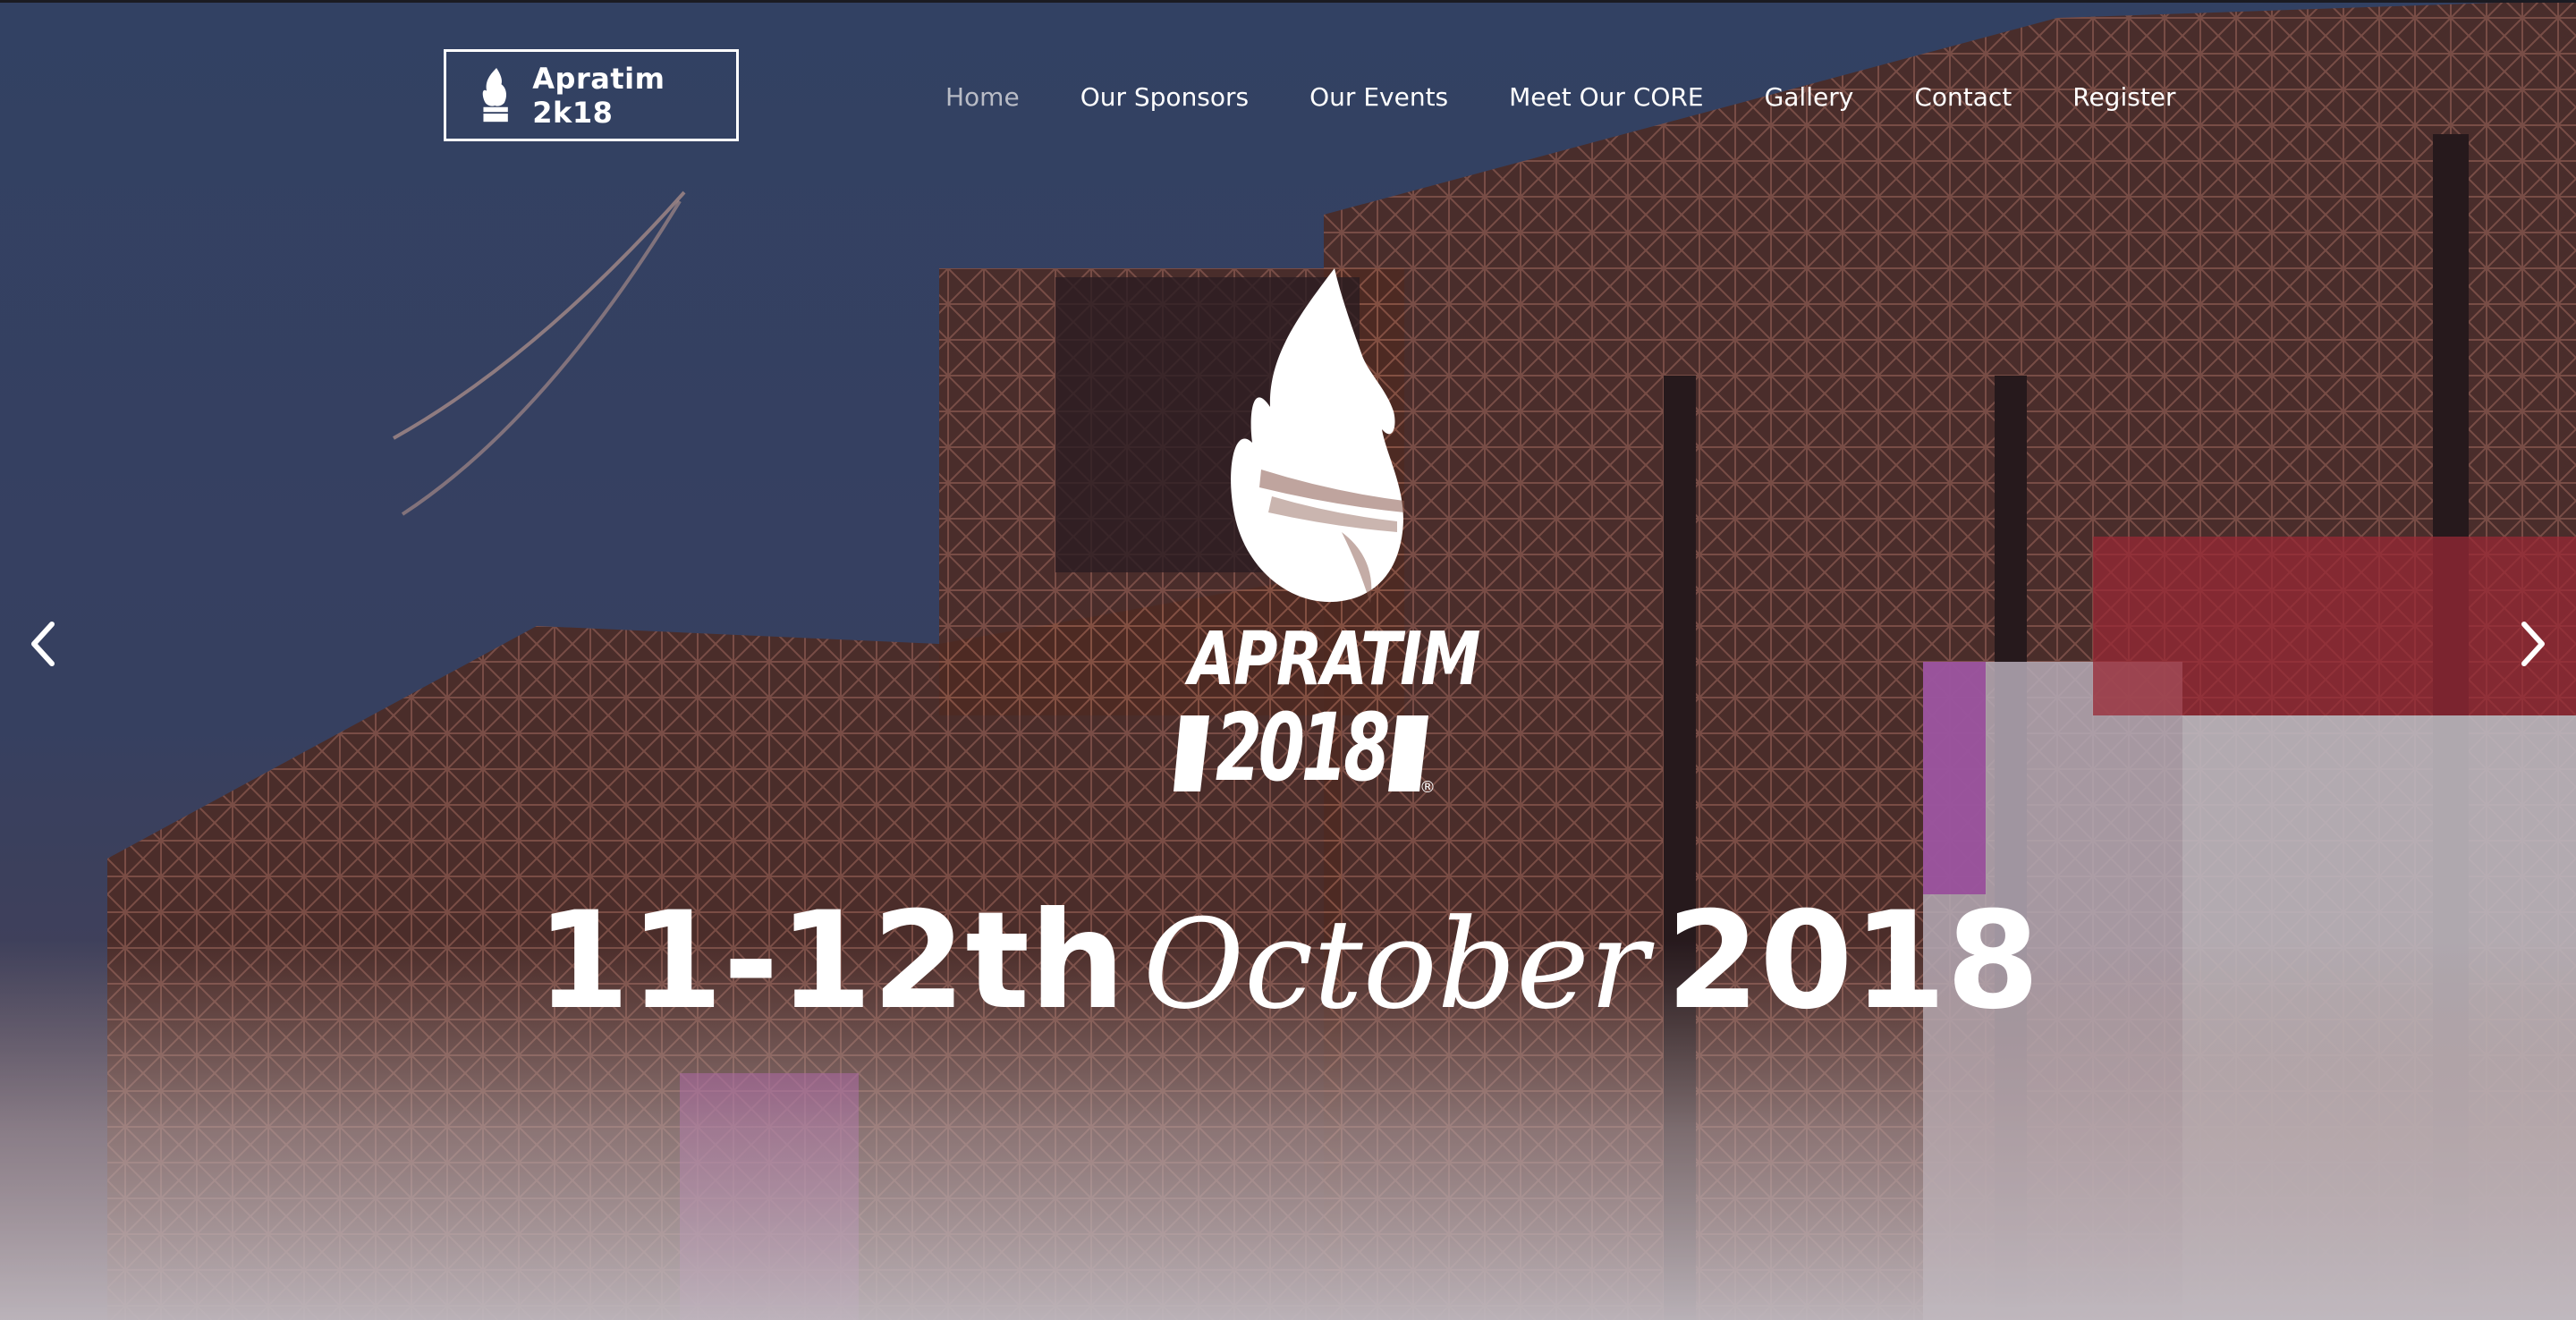  I want to click on chevron-left-icon, so click(43, 644).